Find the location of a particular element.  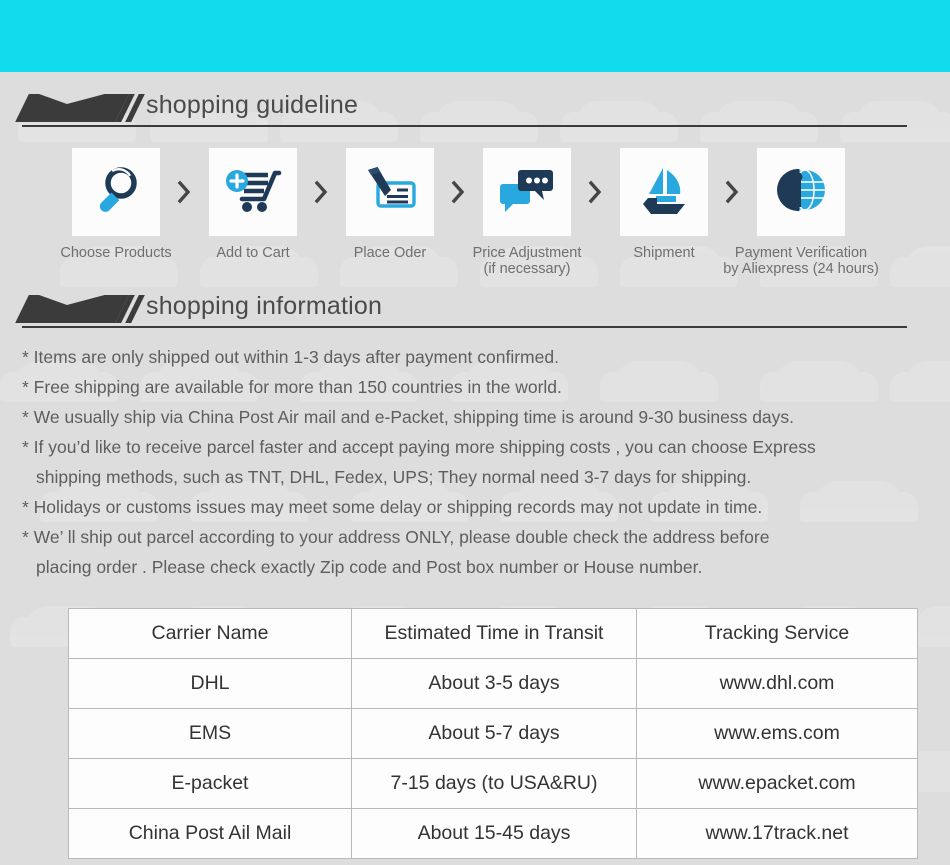

table-row: DHL About 3-5 days www.dhl.com is located at coordinates (493, 683).